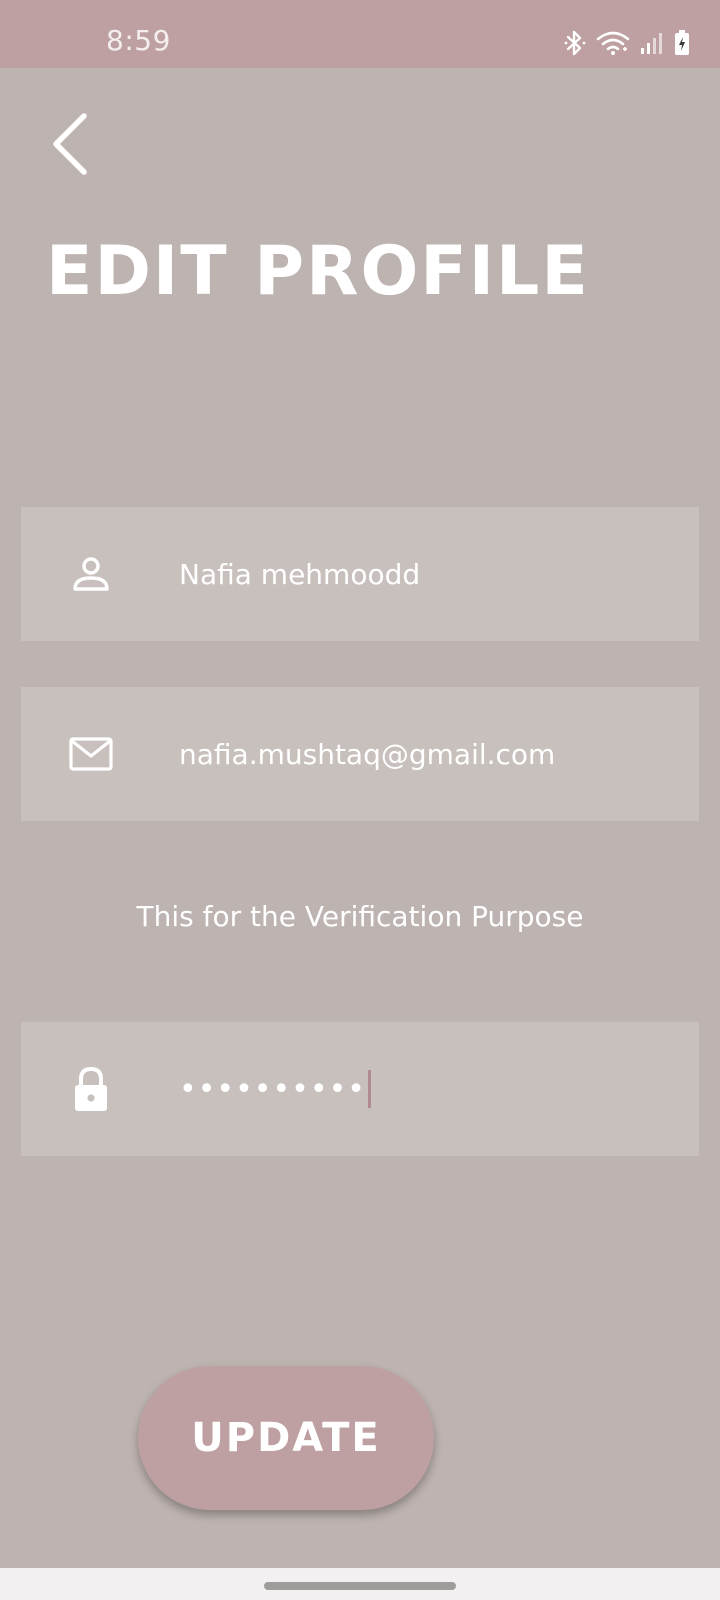 The height and width of the screenshot is (1600, 720). I want to click on password-input-wrap: ••••••••••, so click(429, 1089).